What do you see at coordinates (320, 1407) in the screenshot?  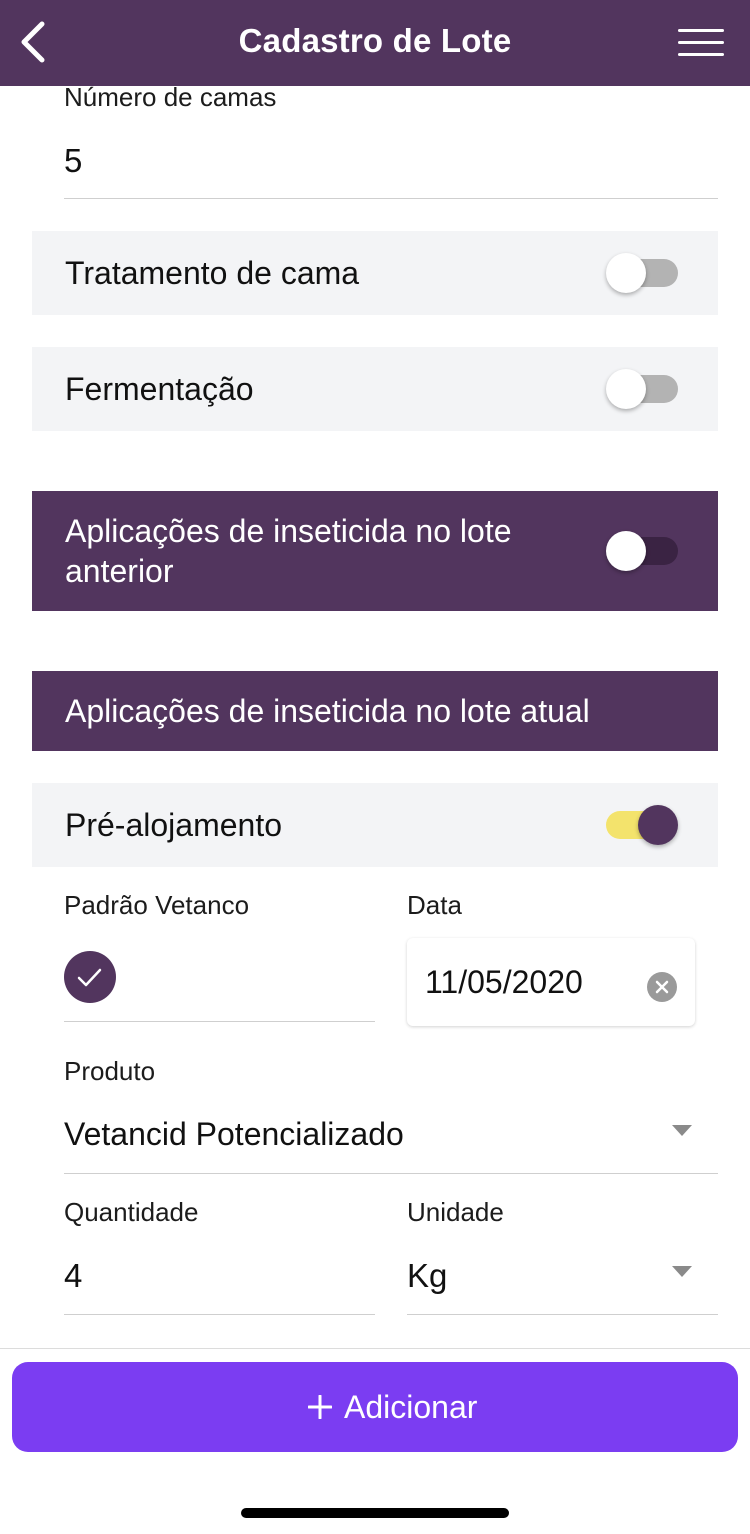 I see `plus-icon` at bounding box center [320, 1407].